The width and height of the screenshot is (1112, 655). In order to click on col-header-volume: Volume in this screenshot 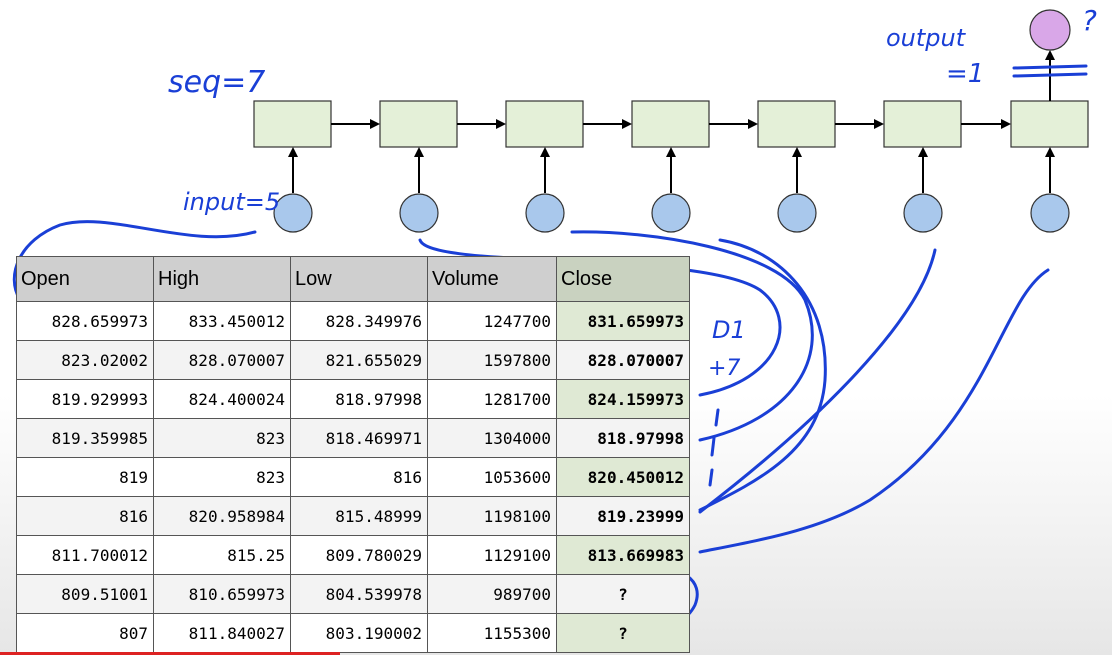, I will do `click(492, 279)`.